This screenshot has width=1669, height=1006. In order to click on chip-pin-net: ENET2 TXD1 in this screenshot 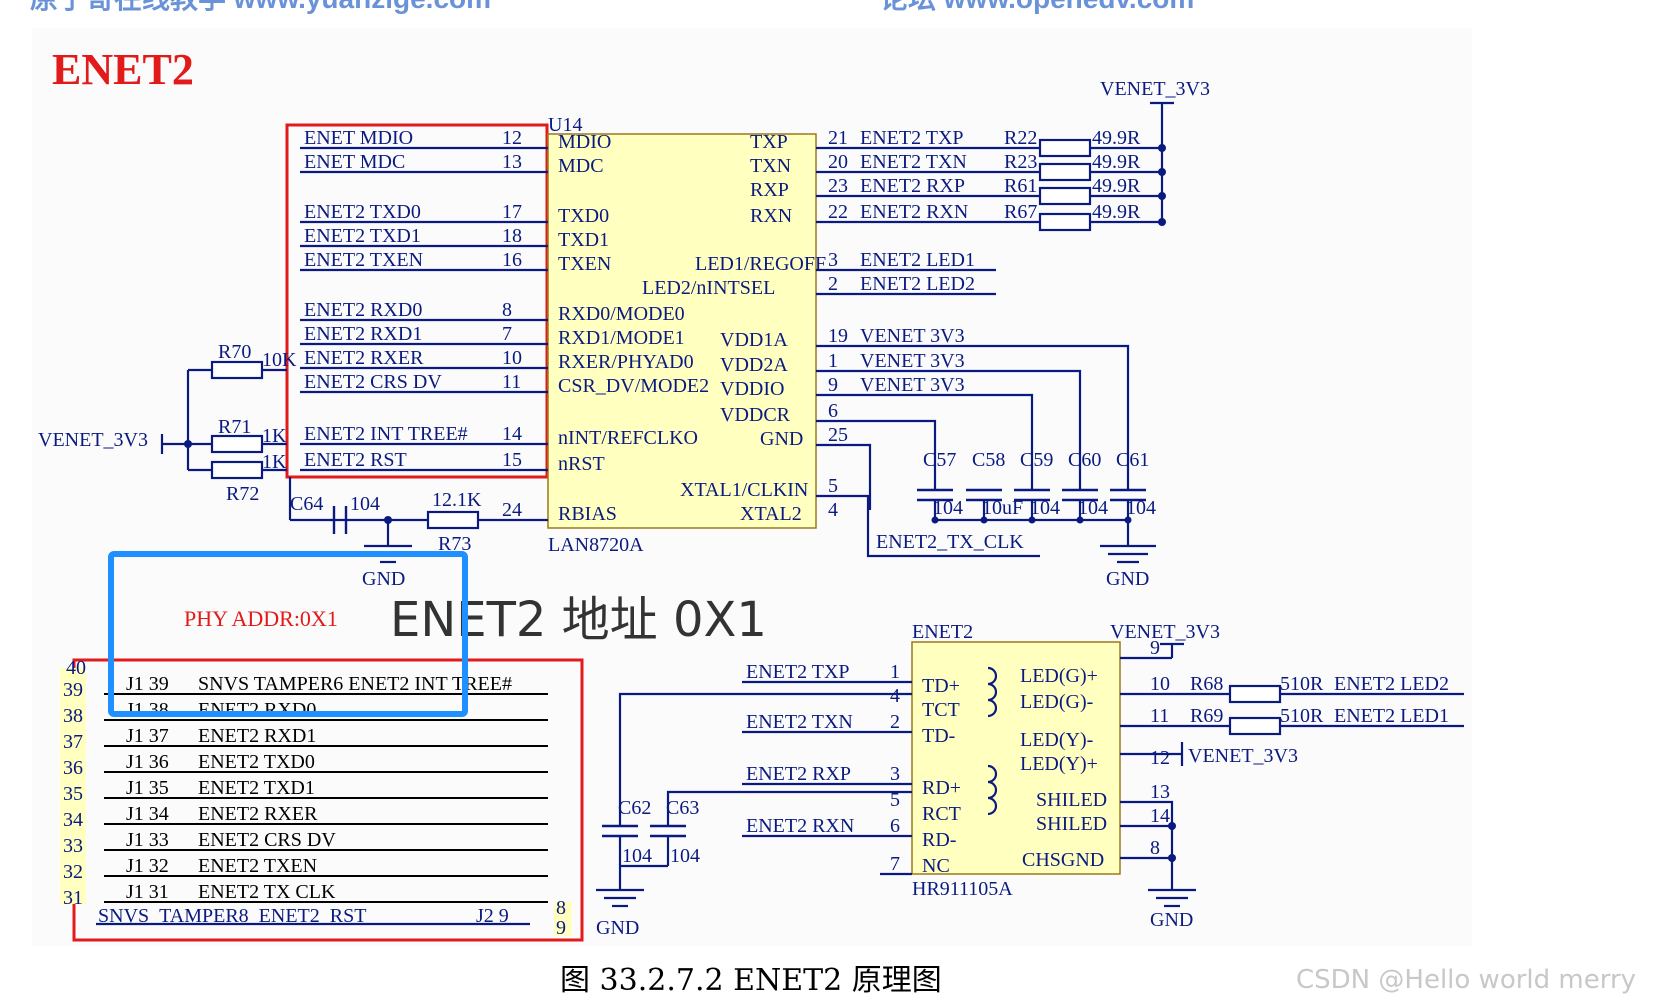, I will do `click(362, 236)`.